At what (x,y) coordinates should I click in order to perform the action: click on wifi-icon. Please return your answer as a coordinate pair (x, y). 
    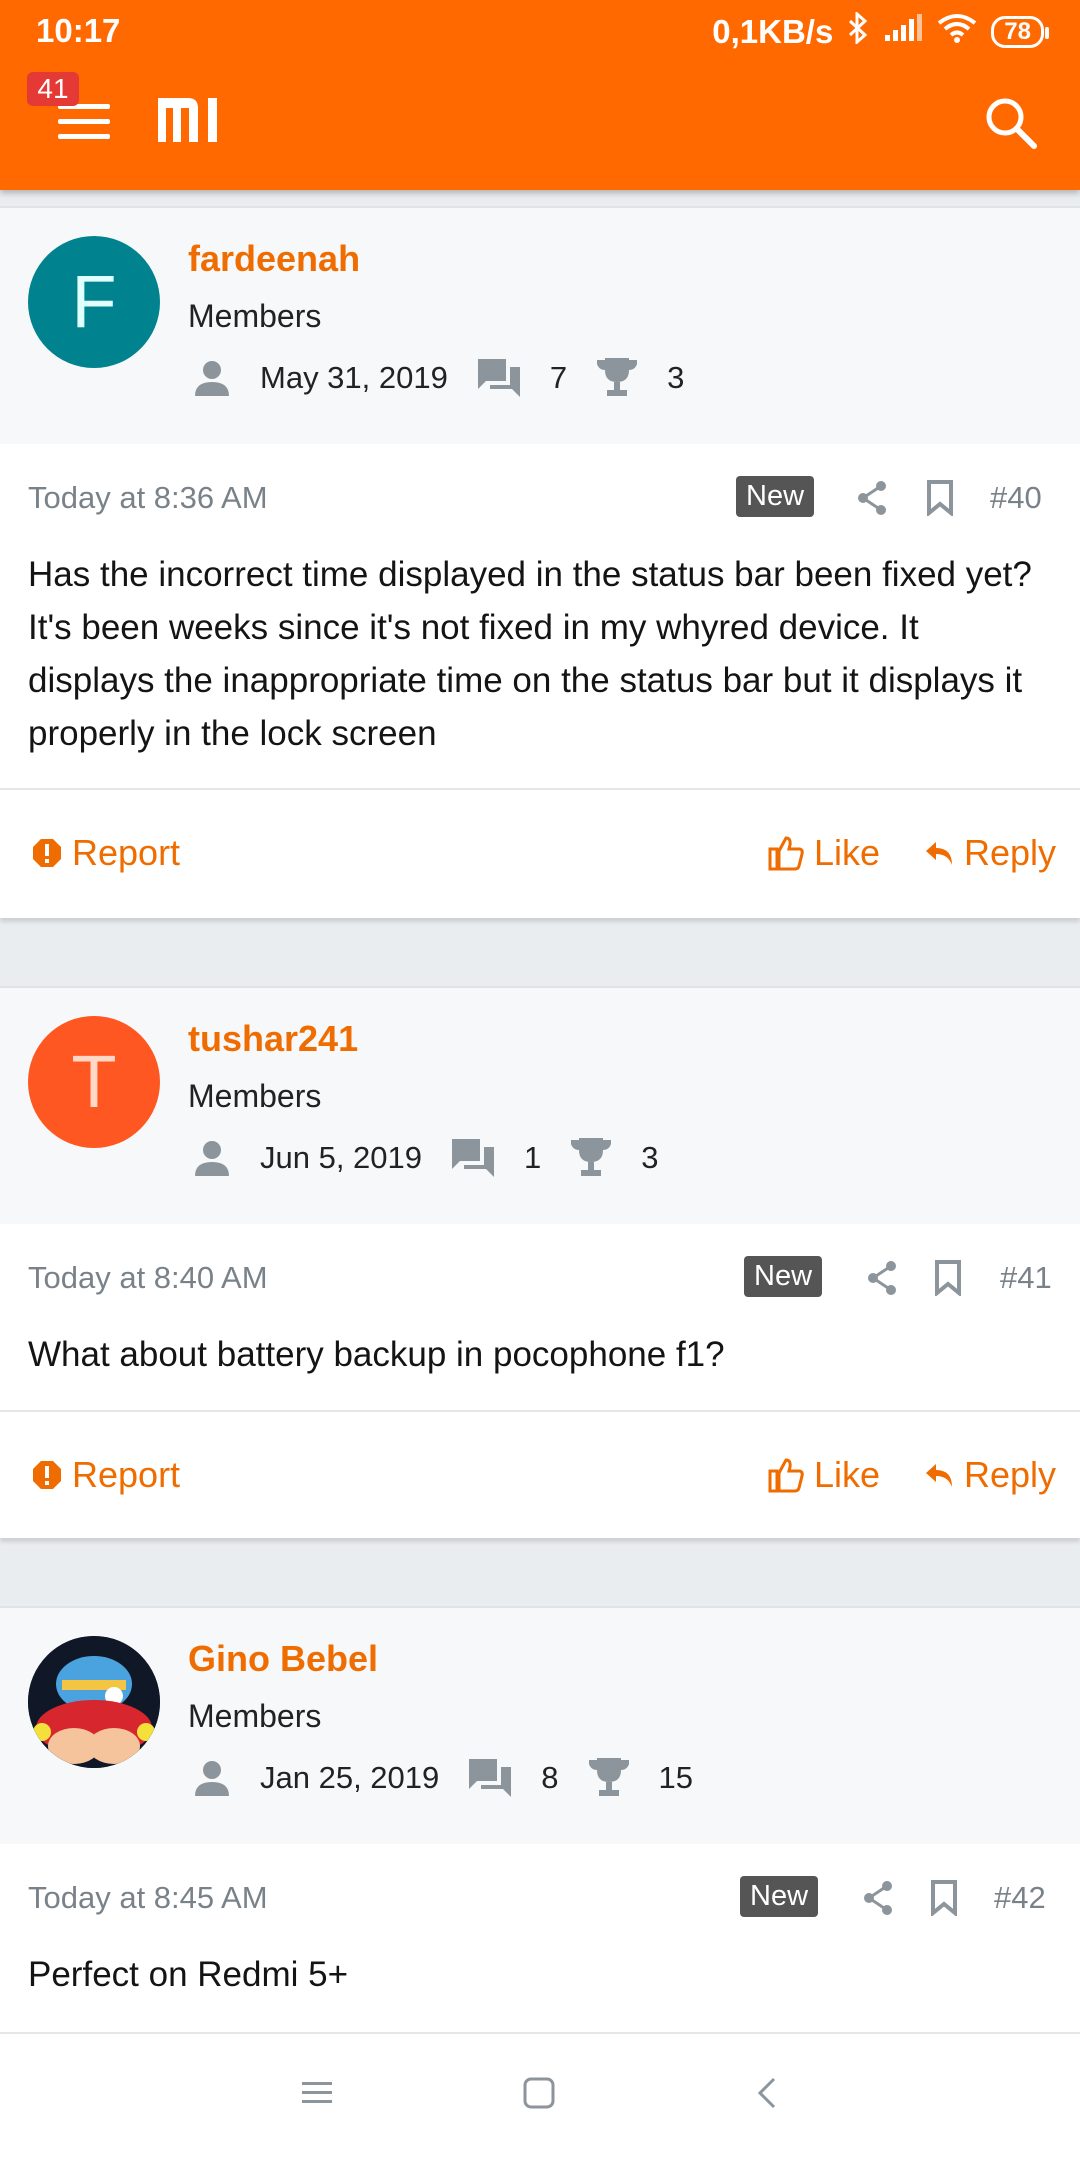
    Looking at the image, I should click on (957, 32).